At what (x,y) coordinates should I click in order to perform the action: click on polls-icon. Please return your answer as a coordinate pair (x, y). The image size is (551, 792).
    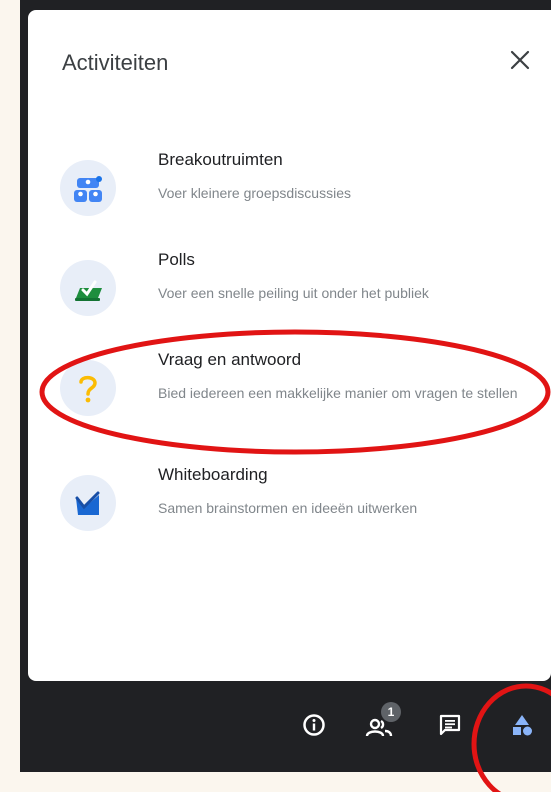
    Looking at the image, I should click on (88, 288).